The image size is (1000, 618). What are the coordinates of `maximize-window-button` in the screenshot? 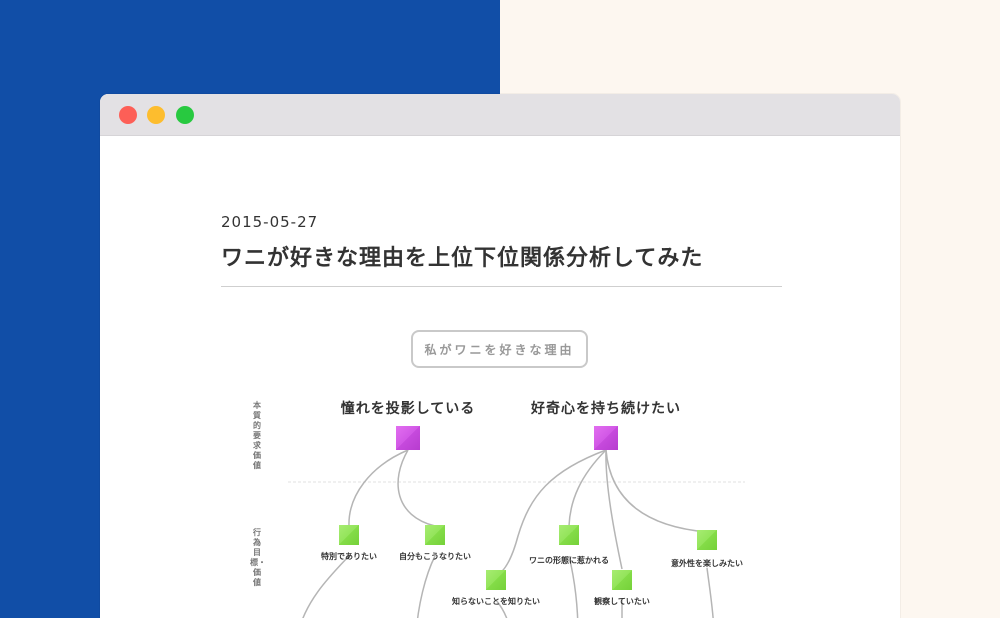 It's located at (185, 115).